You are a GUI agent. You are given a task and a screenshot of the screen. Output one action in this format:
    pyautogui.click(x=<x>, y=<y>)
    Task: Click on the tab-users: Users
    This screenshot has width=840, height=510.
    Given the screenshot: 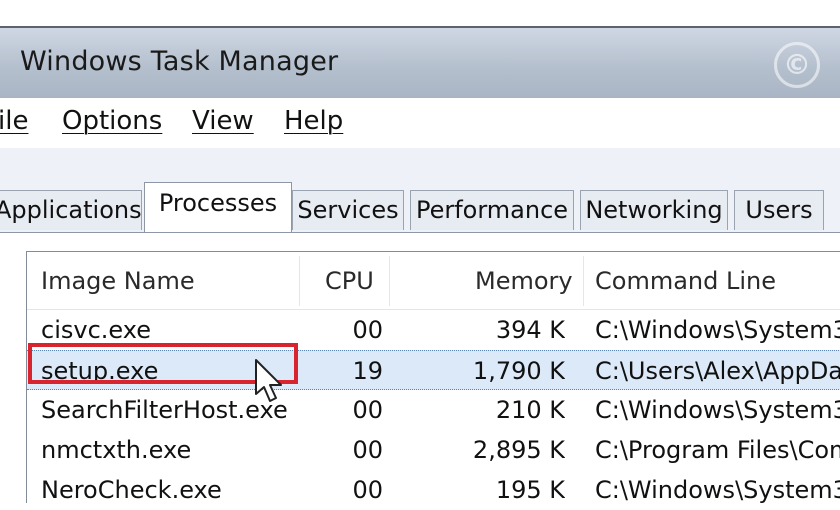 What is the action you would take?
    pyautogui.click(x=779, y=210)
    